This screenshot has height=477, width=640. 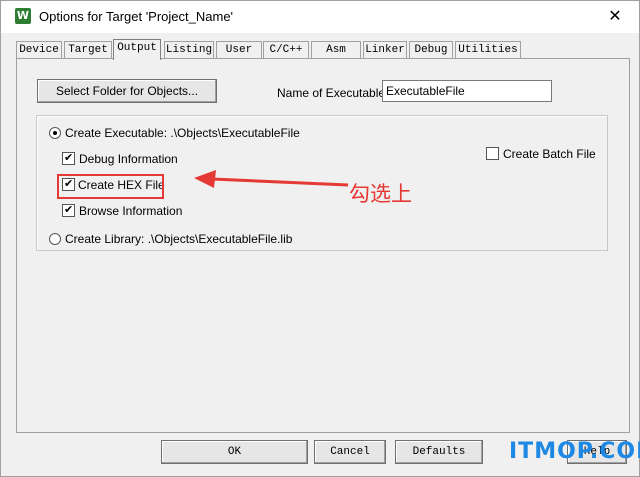 What do you see at coordinates (615, 16) in the screenshot?
I see `close-icon: ✕` at bounding box center [615, 16].